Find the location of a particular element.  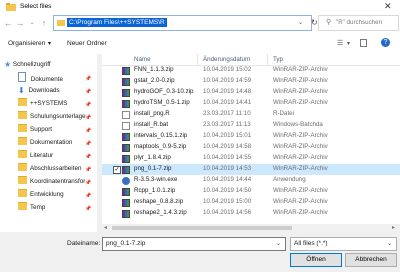

column-divider is located at coordinates (267, 59).